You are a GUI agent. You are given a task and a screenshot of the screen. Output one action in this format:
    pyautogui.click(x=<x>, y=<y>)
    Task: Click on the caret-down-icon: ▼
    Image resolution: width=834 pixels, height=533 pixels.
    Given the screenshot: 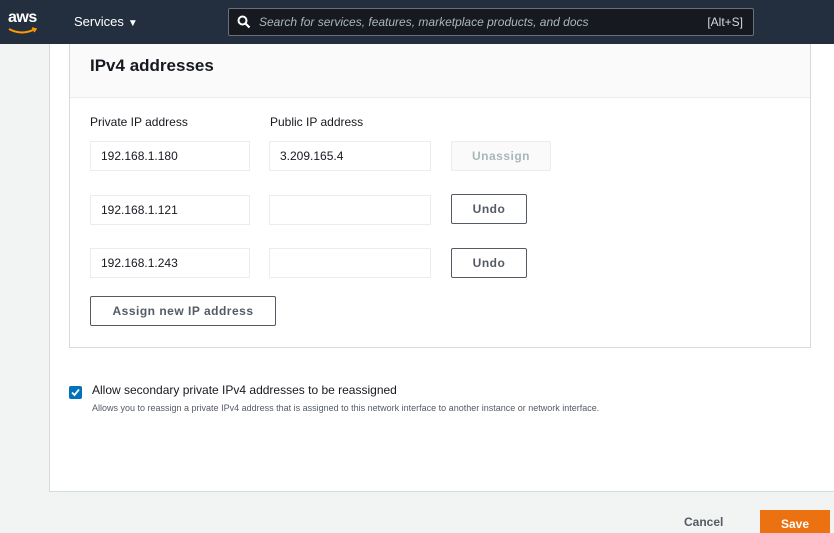 What is the action you would take?
    pyautogui.click(x=132, y=23)
    